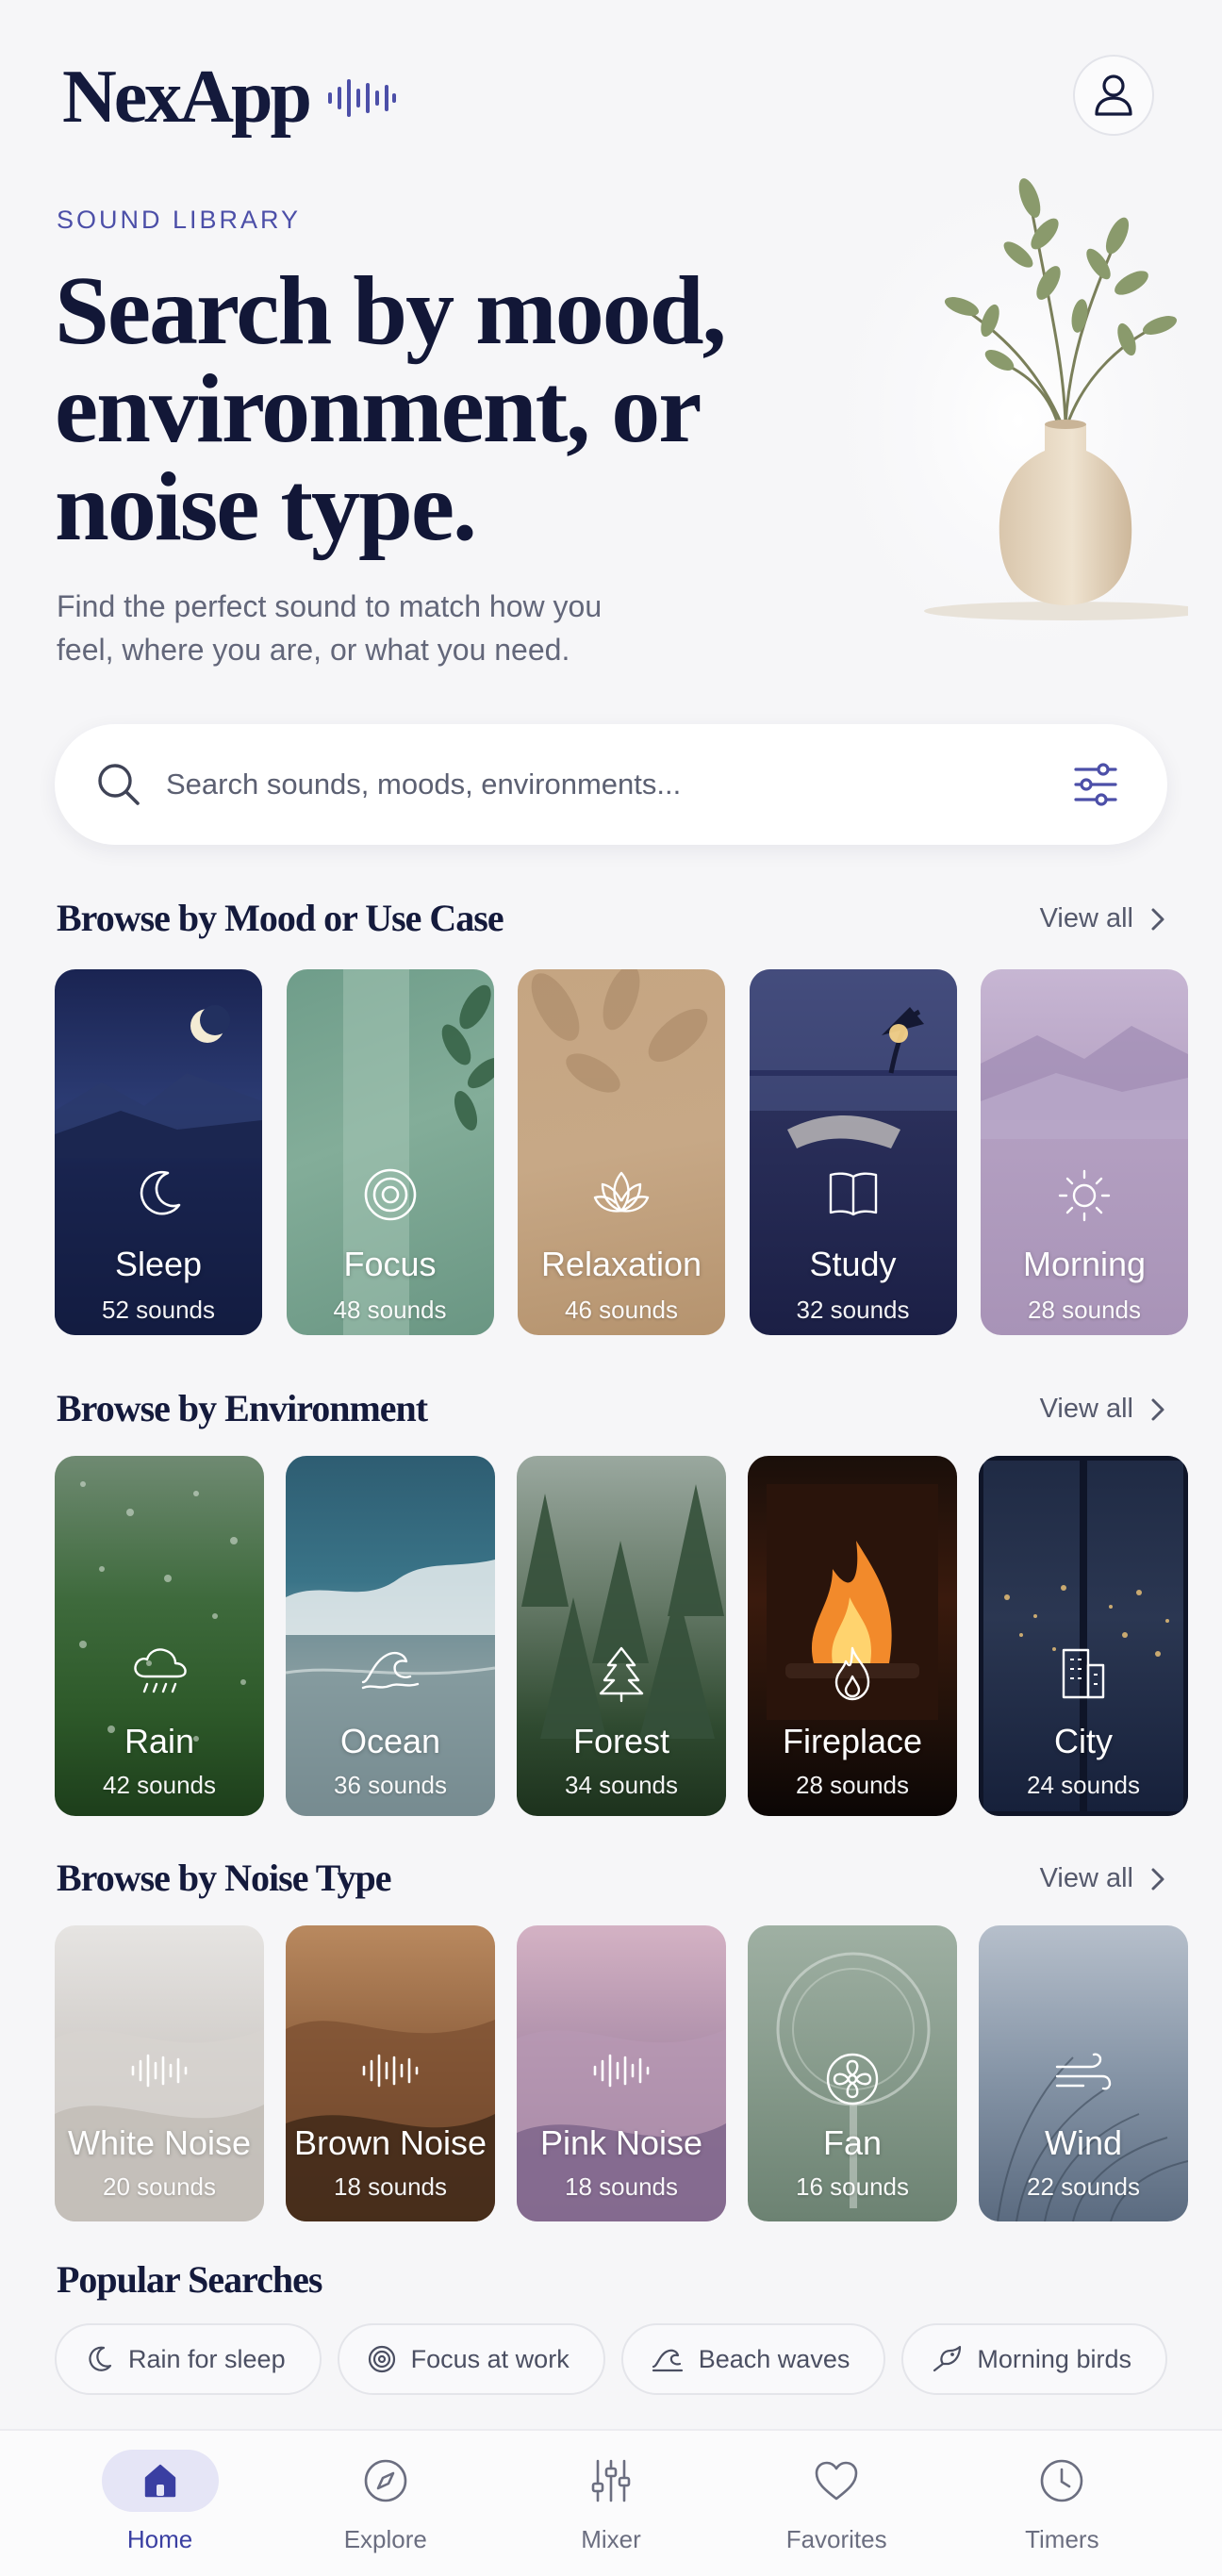 The width and height of the screenshot is (1222, 2576). Describe the element at coordinates (852, 2142) in the screenshot. I see `card-label: Fan` at that location.